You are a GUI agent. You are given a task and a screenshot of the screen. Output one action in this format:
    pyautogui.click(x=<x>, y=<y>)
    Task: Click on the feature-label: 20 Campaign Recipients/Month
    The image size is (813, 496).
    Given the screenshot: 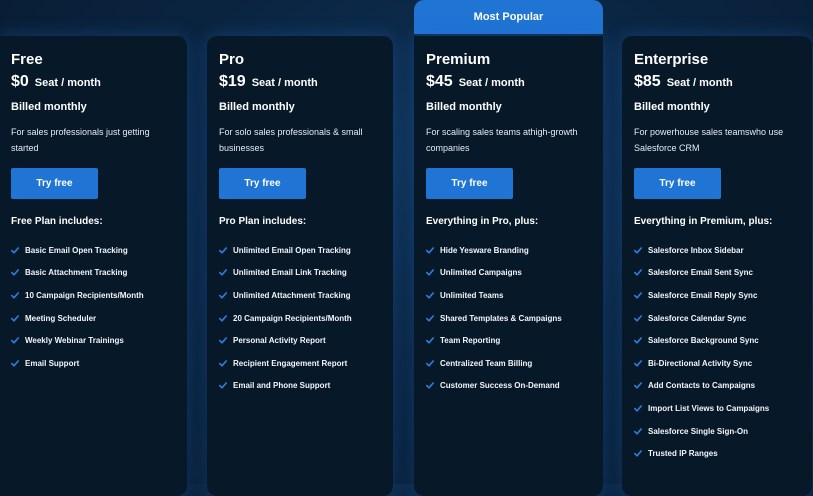 What is the action you would take?
    pyautogui.click(x=292, y=318)
    